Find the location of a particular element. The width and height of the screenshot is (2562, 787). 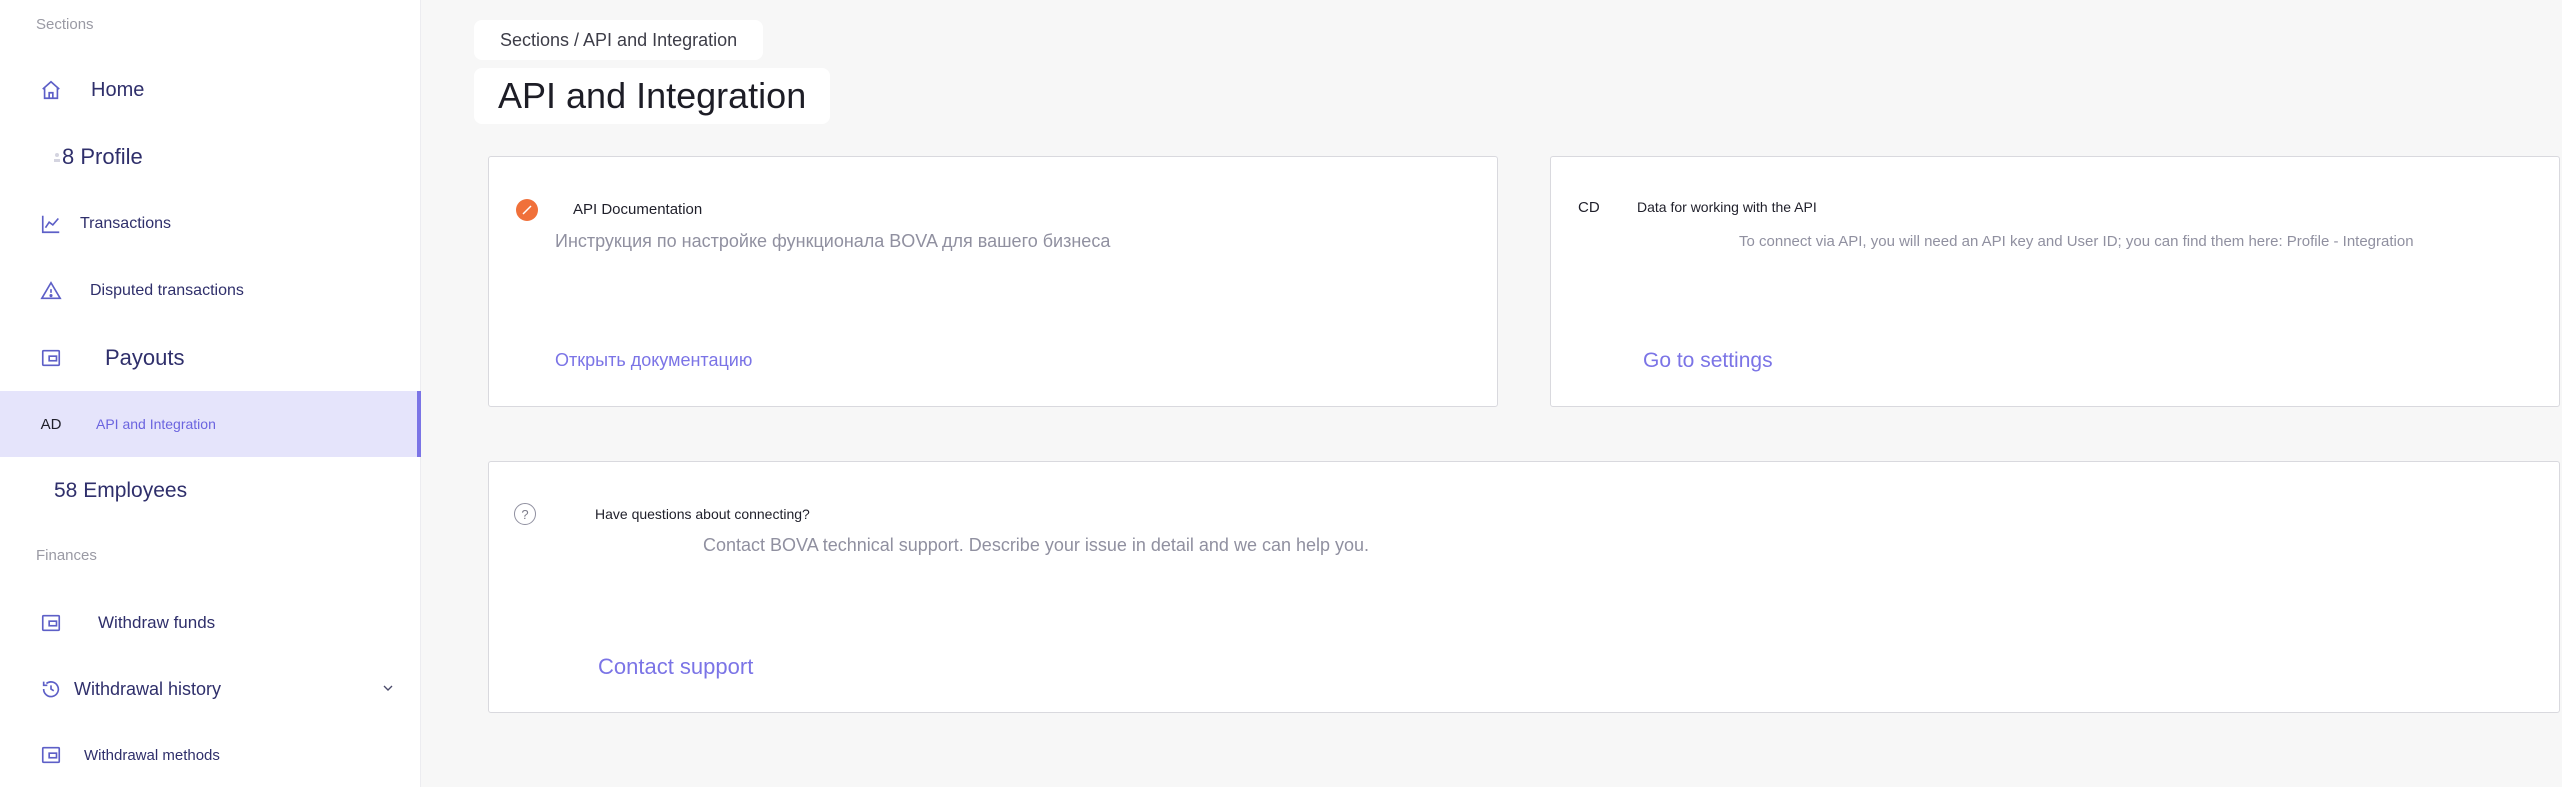

open-documentation-link: Открыть документацию is located at coordinates (653, 360).